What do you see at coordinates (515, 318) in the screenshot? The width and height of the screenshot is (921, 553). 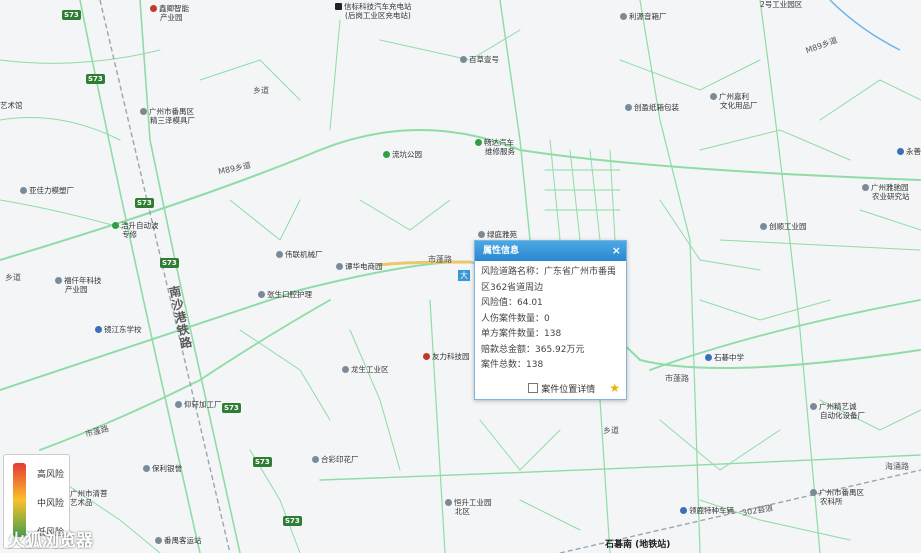 I see `injury-row: 人伤案件数量：0` at bounding box center [515, 318].